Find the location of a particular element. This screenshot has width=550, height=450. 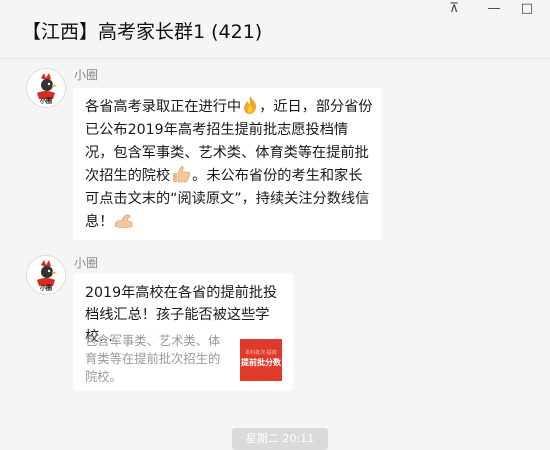

thumbnail-caption: 本科批次·提前 is located at coordinates (261, 353).